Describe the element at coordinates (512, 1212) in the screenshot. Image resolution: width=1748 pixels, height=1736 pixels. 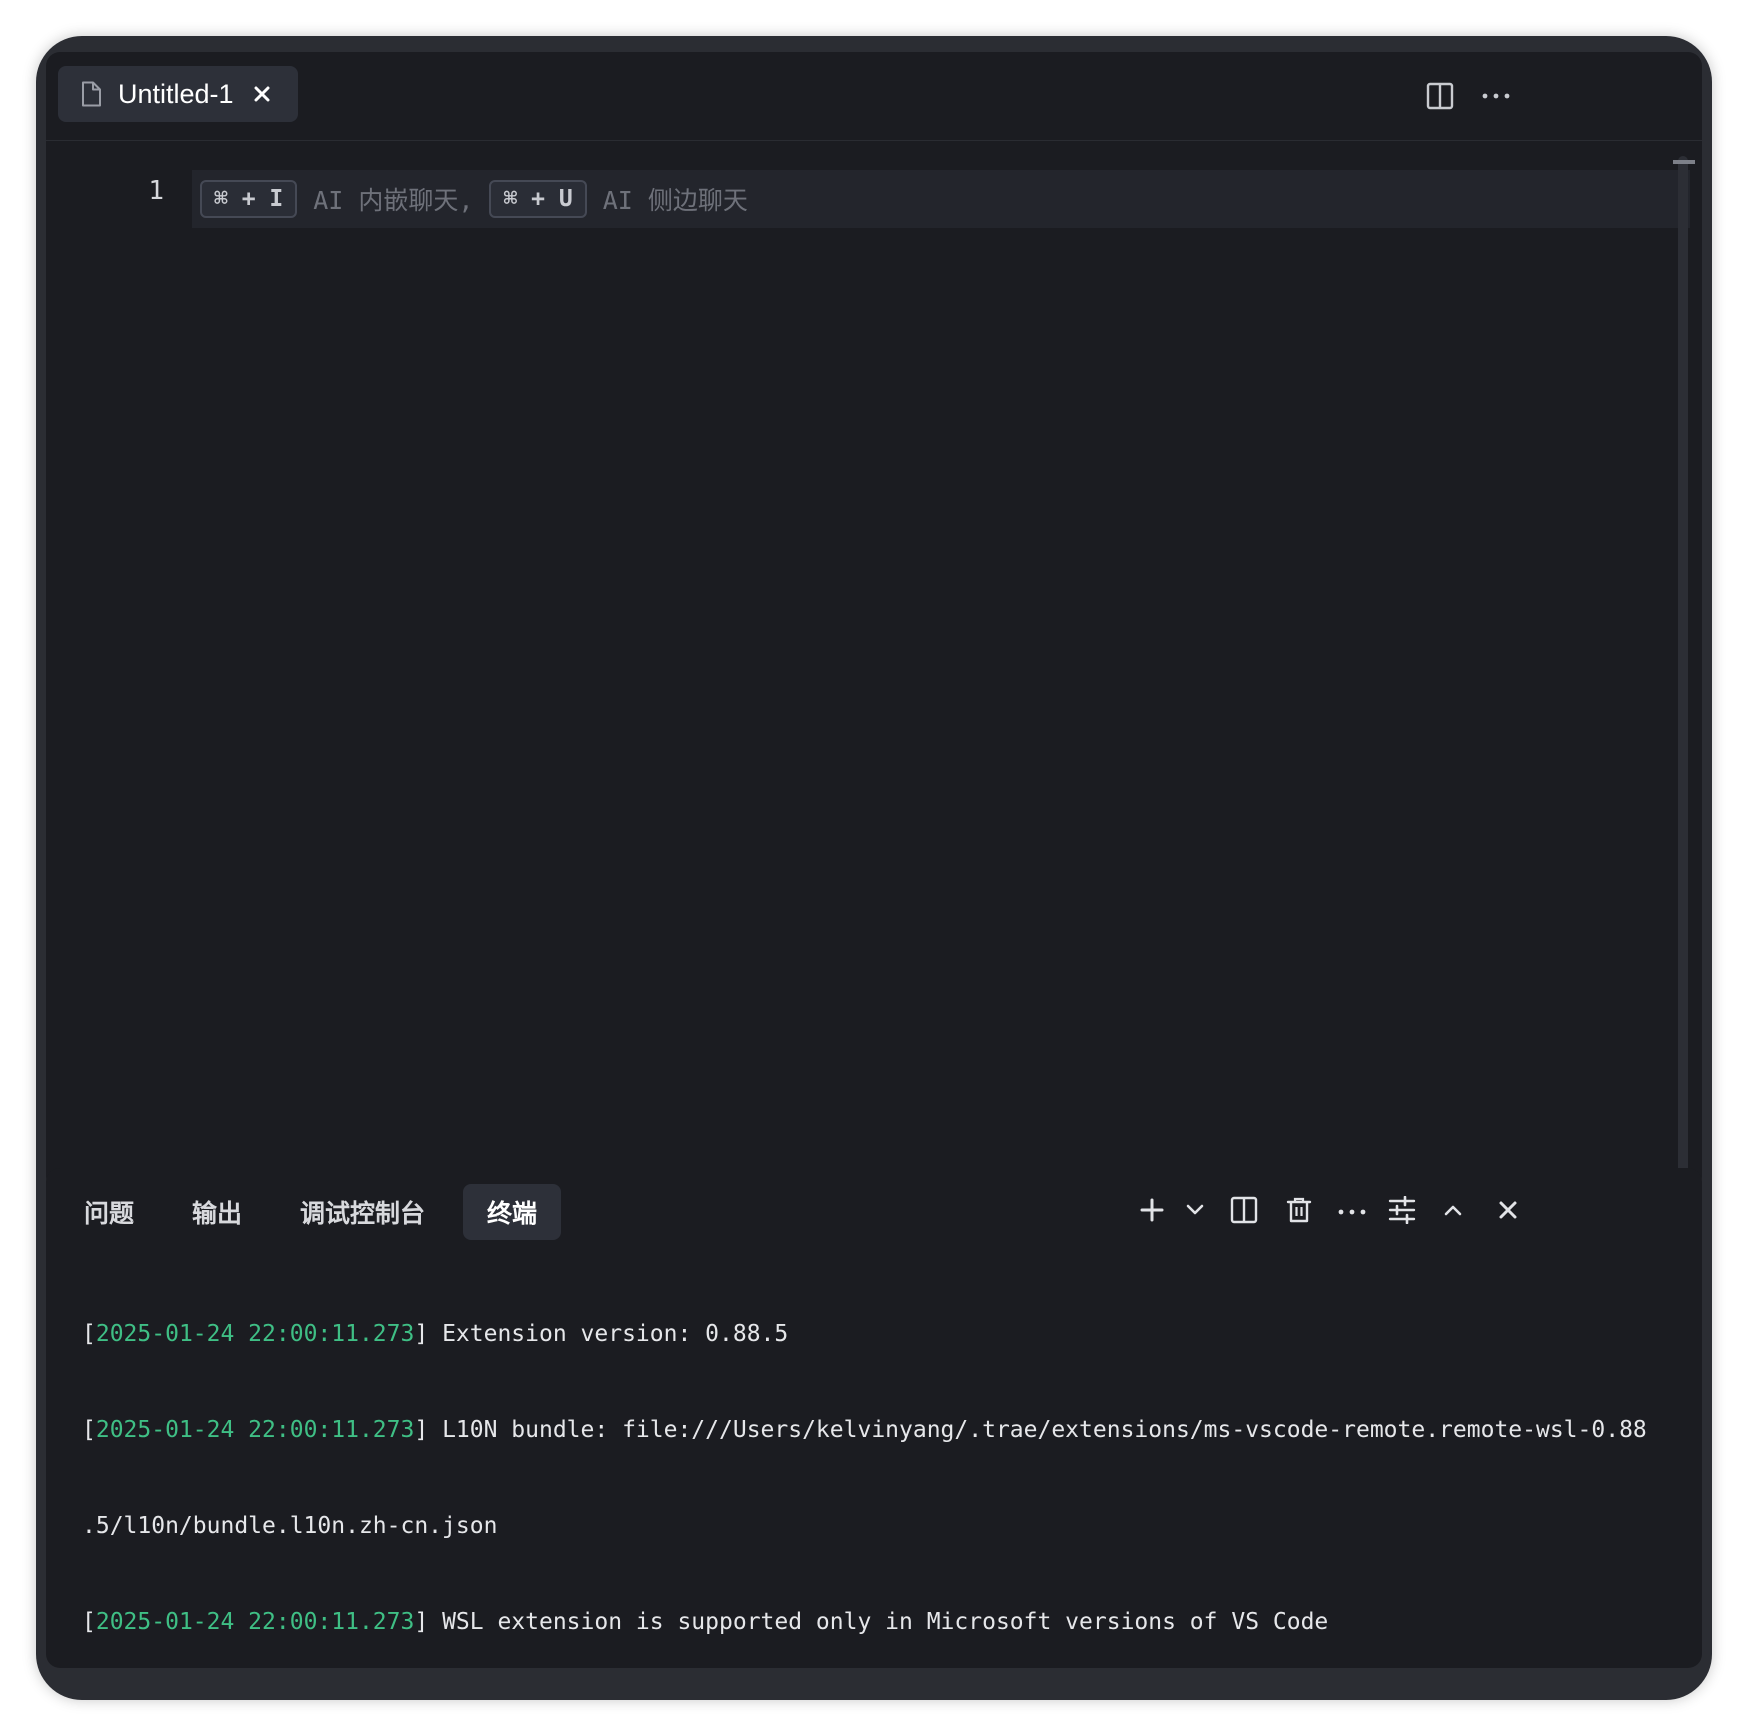
I see `tab-terminal: 终端` at that location.